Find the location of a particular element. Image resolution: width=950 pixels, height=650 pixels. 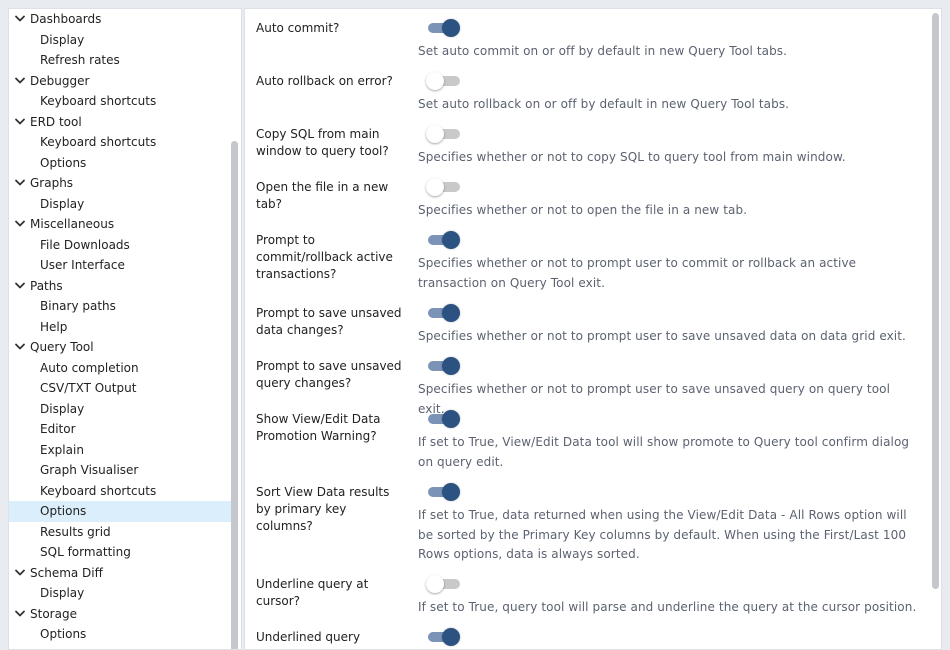

tree-item: Explain is located at coordinates (120, 450).